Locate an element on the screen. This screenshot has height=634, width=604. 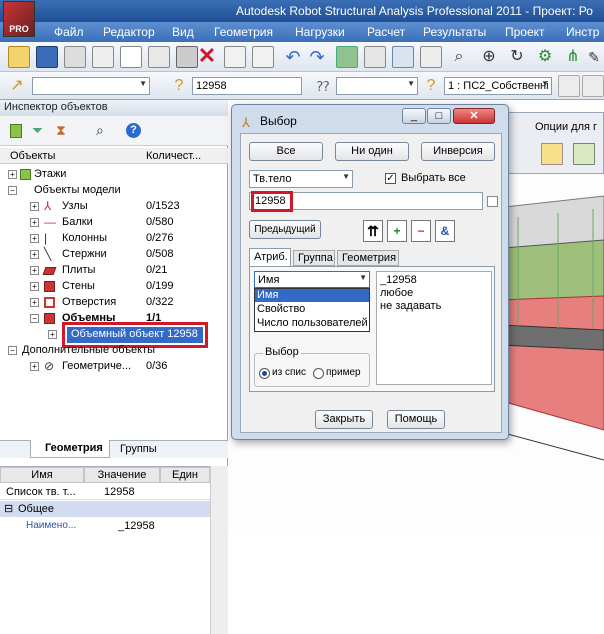
tree-item-additional: − Дополнительные объекты is located at coordinates (114, 351).